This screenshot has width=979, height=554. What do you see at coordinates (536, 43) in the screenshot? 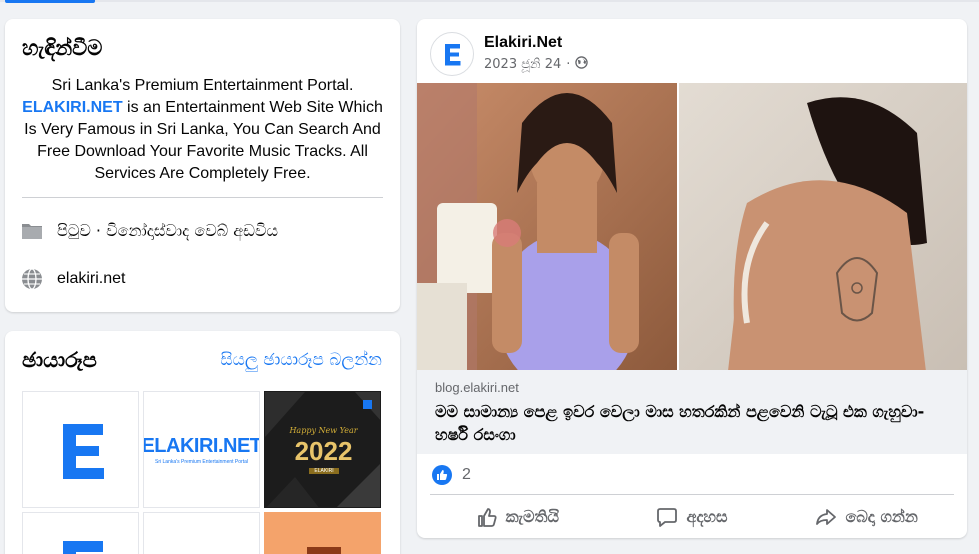
I see `page-name: Elakiri.Net` at bounding box center [536, 43].